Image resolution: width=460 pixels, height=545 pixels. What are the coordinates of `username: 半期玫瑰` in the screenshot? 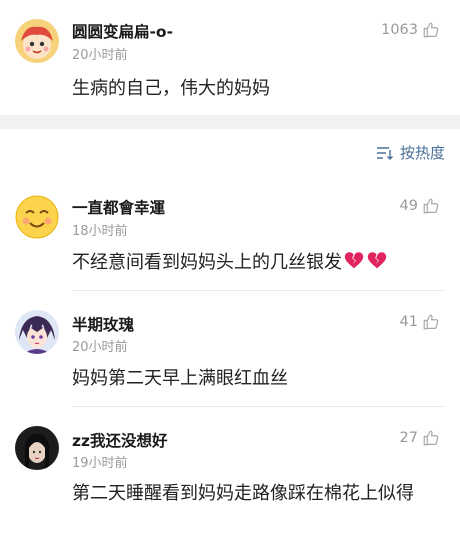 It's located at (103, 324).